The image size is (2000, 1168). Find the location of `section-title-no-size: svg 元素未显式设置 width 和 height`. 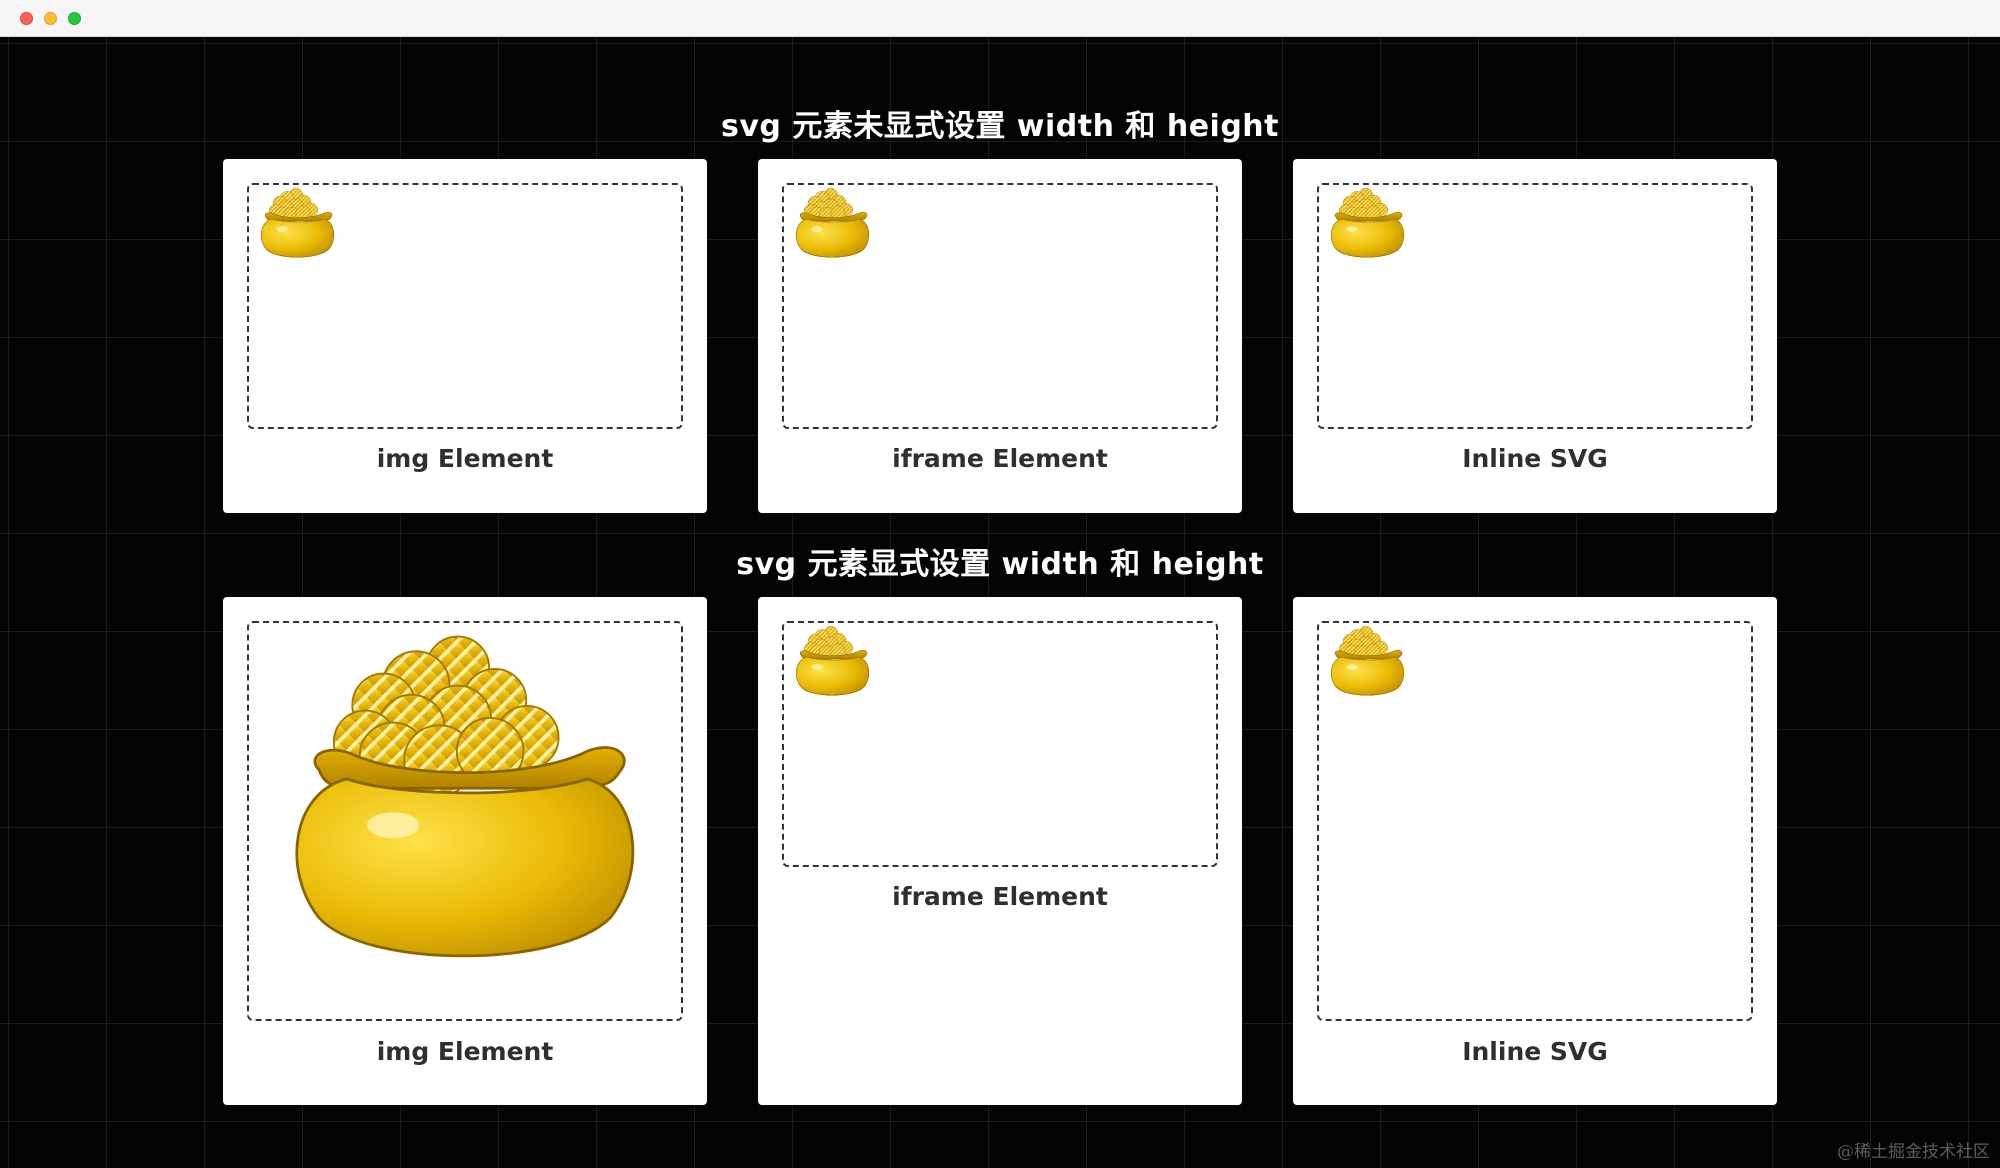

section-title-no-size: svg 元素未显式设置 width 和 height is located at coordinates (1000, 126).